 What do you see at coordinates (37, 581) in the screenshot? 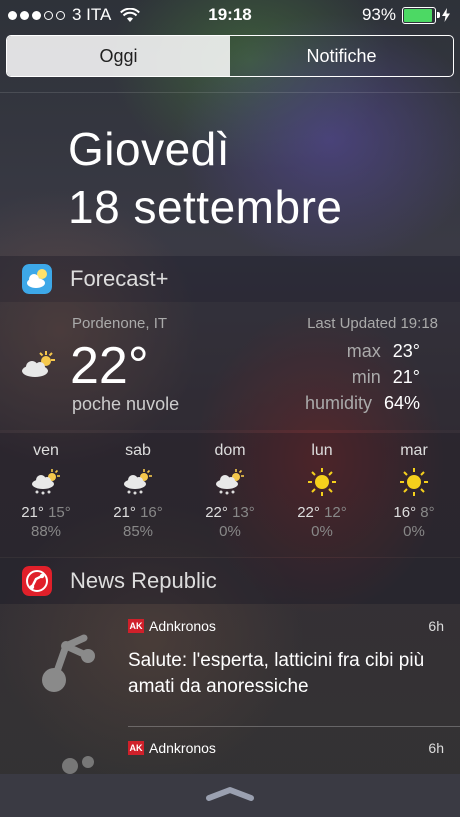
I see `news-republic-app-icon` at bounding box center [37, 581].